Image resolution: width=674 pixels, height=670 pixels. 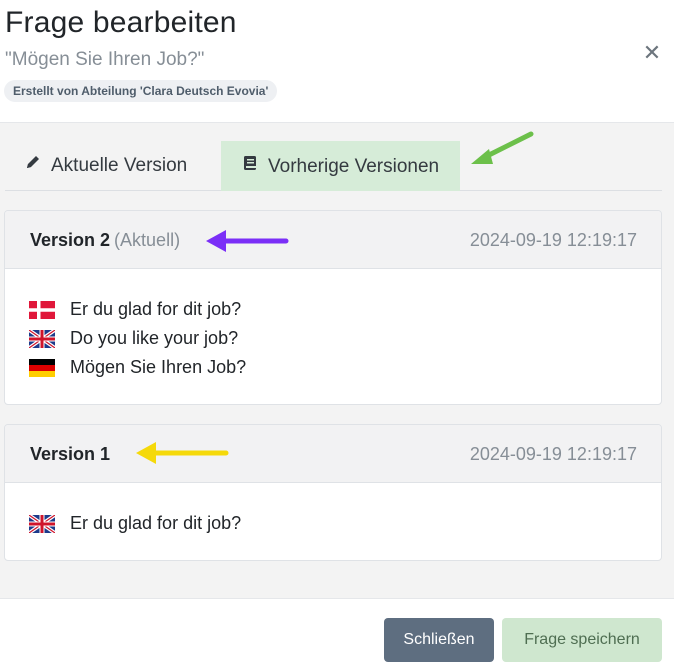 I want to click on version-name: Version 2 (Aktuell), so click(x=105, y=240).